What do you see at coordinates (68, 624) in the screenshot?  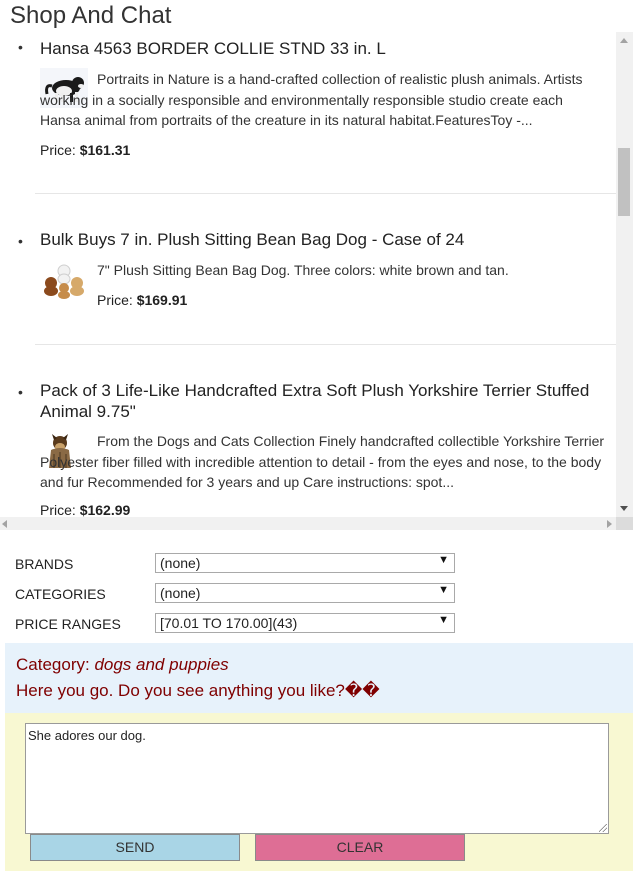 I see `price-ranges-label: PRICE RANGES` at bounding box center [68, 624].